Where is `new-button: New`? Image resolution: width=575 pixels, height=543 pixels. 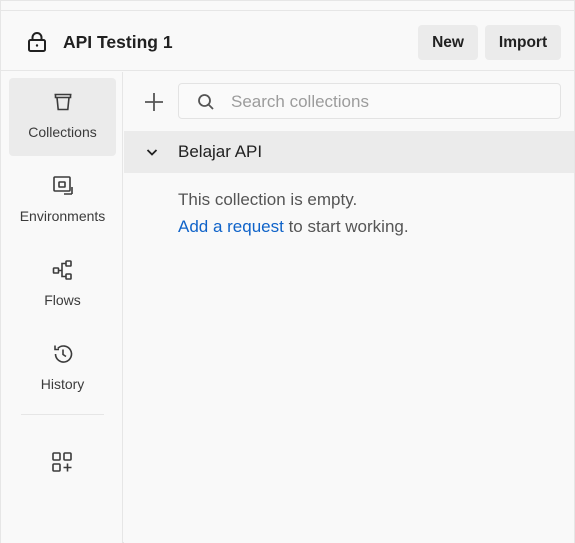
new-button: New is located at coordinates (448, 42).